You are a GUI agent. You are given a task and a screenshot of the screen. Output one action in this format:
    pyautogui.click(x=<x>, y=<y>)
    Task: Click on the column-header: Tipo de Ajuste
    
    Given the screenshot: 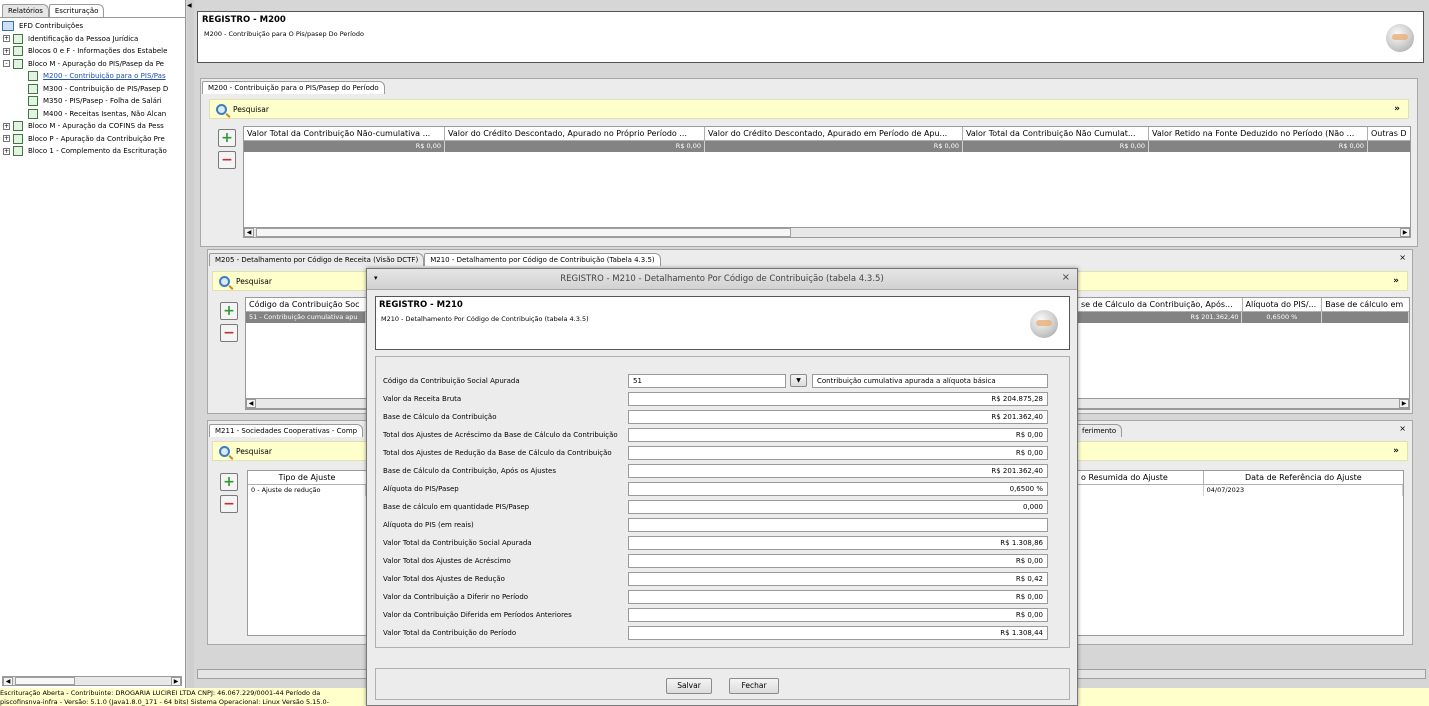 What is the action you would take?
    pyautogui.click(x=307, y=477)
    